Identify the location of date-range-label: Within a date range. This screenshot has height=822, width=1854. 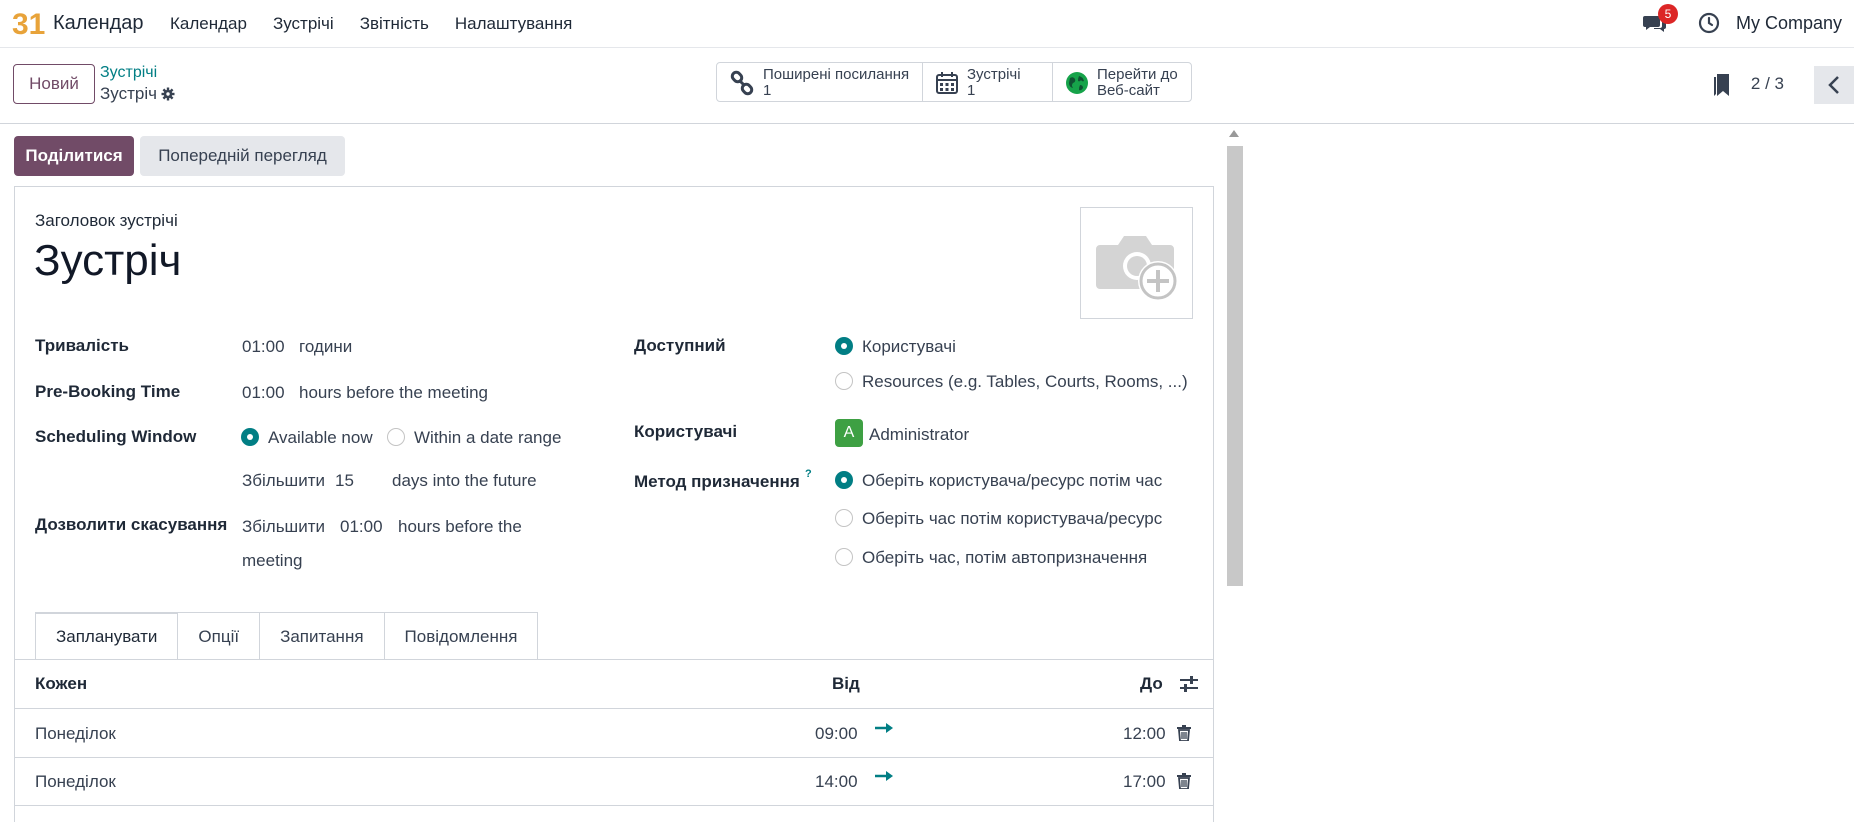
(487, 438).